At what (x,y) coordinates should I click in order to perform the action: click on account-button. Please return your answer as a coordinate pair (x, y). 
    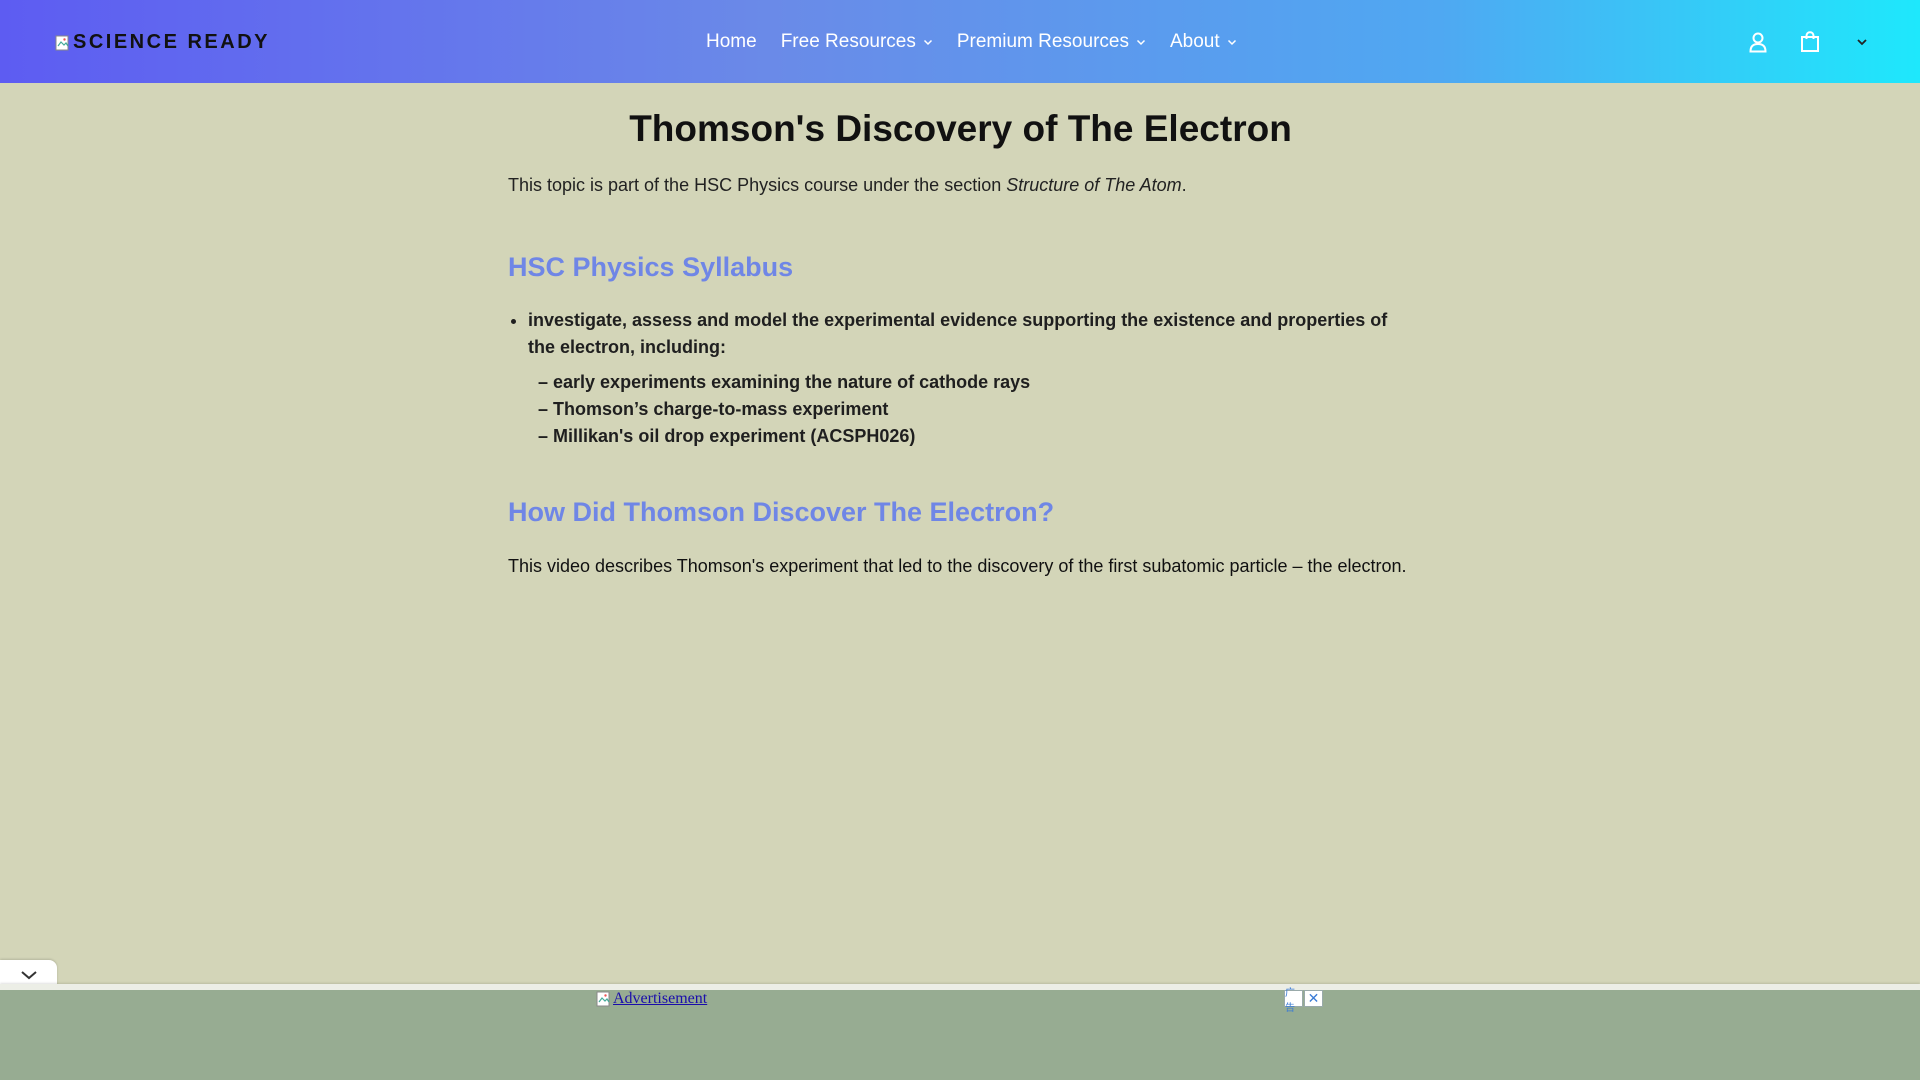
    Looking at the image, I should click on (1758, 42).